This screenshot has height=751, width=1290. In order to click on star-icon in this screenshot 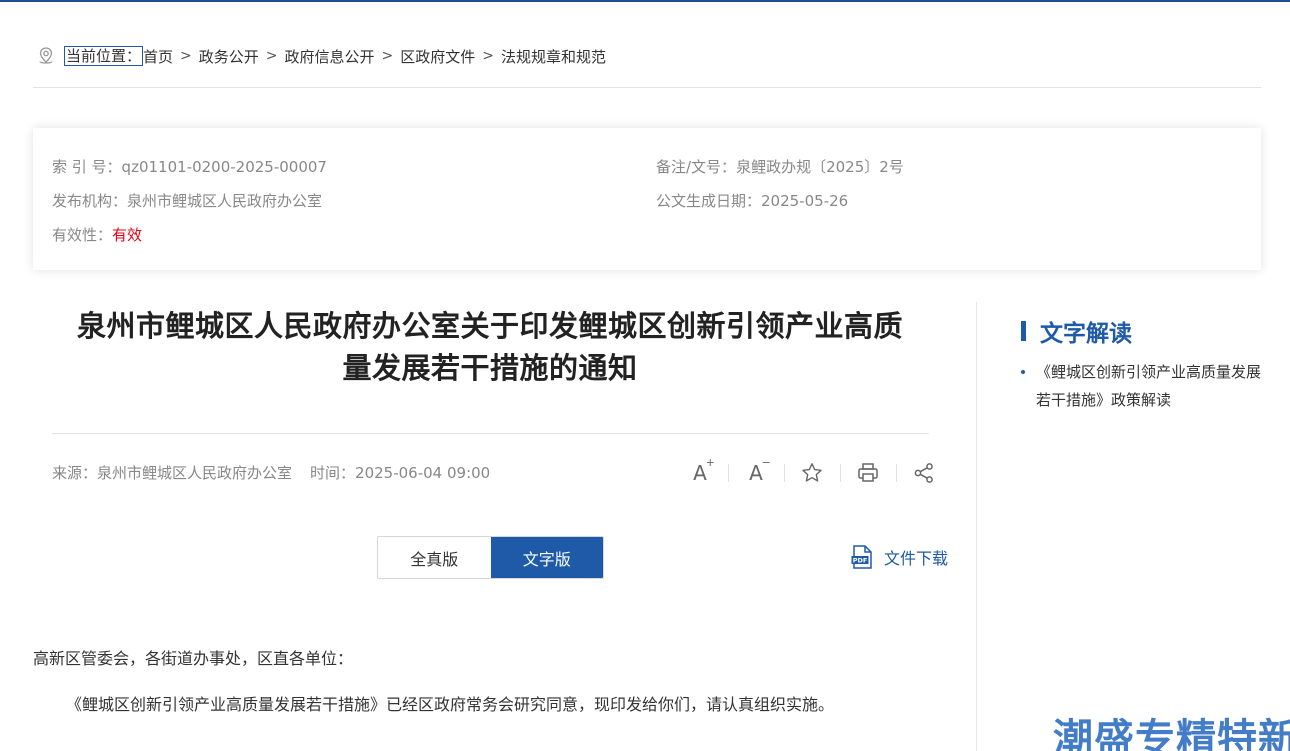, I will do `click(812, 472)`.